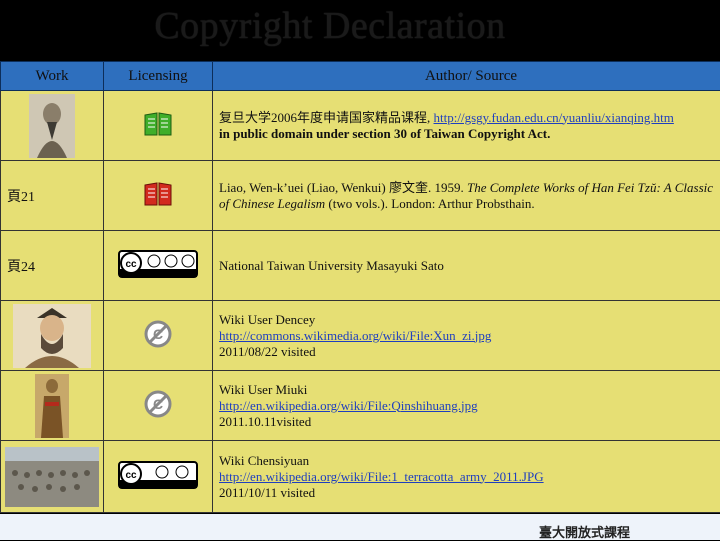  I want to click on green-book-icon, so click(158, 124).